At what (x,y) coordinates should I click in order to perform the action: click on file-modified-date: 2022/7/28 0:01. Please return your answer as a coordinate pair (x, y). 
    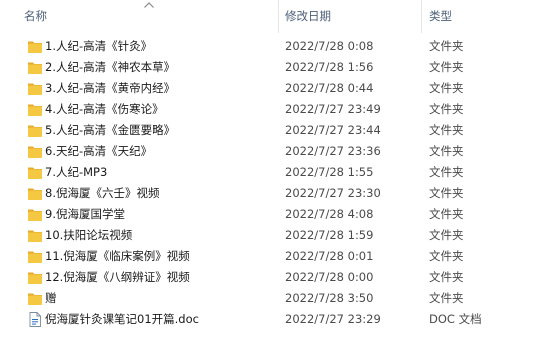
    Looking at the image, I should click on (329, 256).